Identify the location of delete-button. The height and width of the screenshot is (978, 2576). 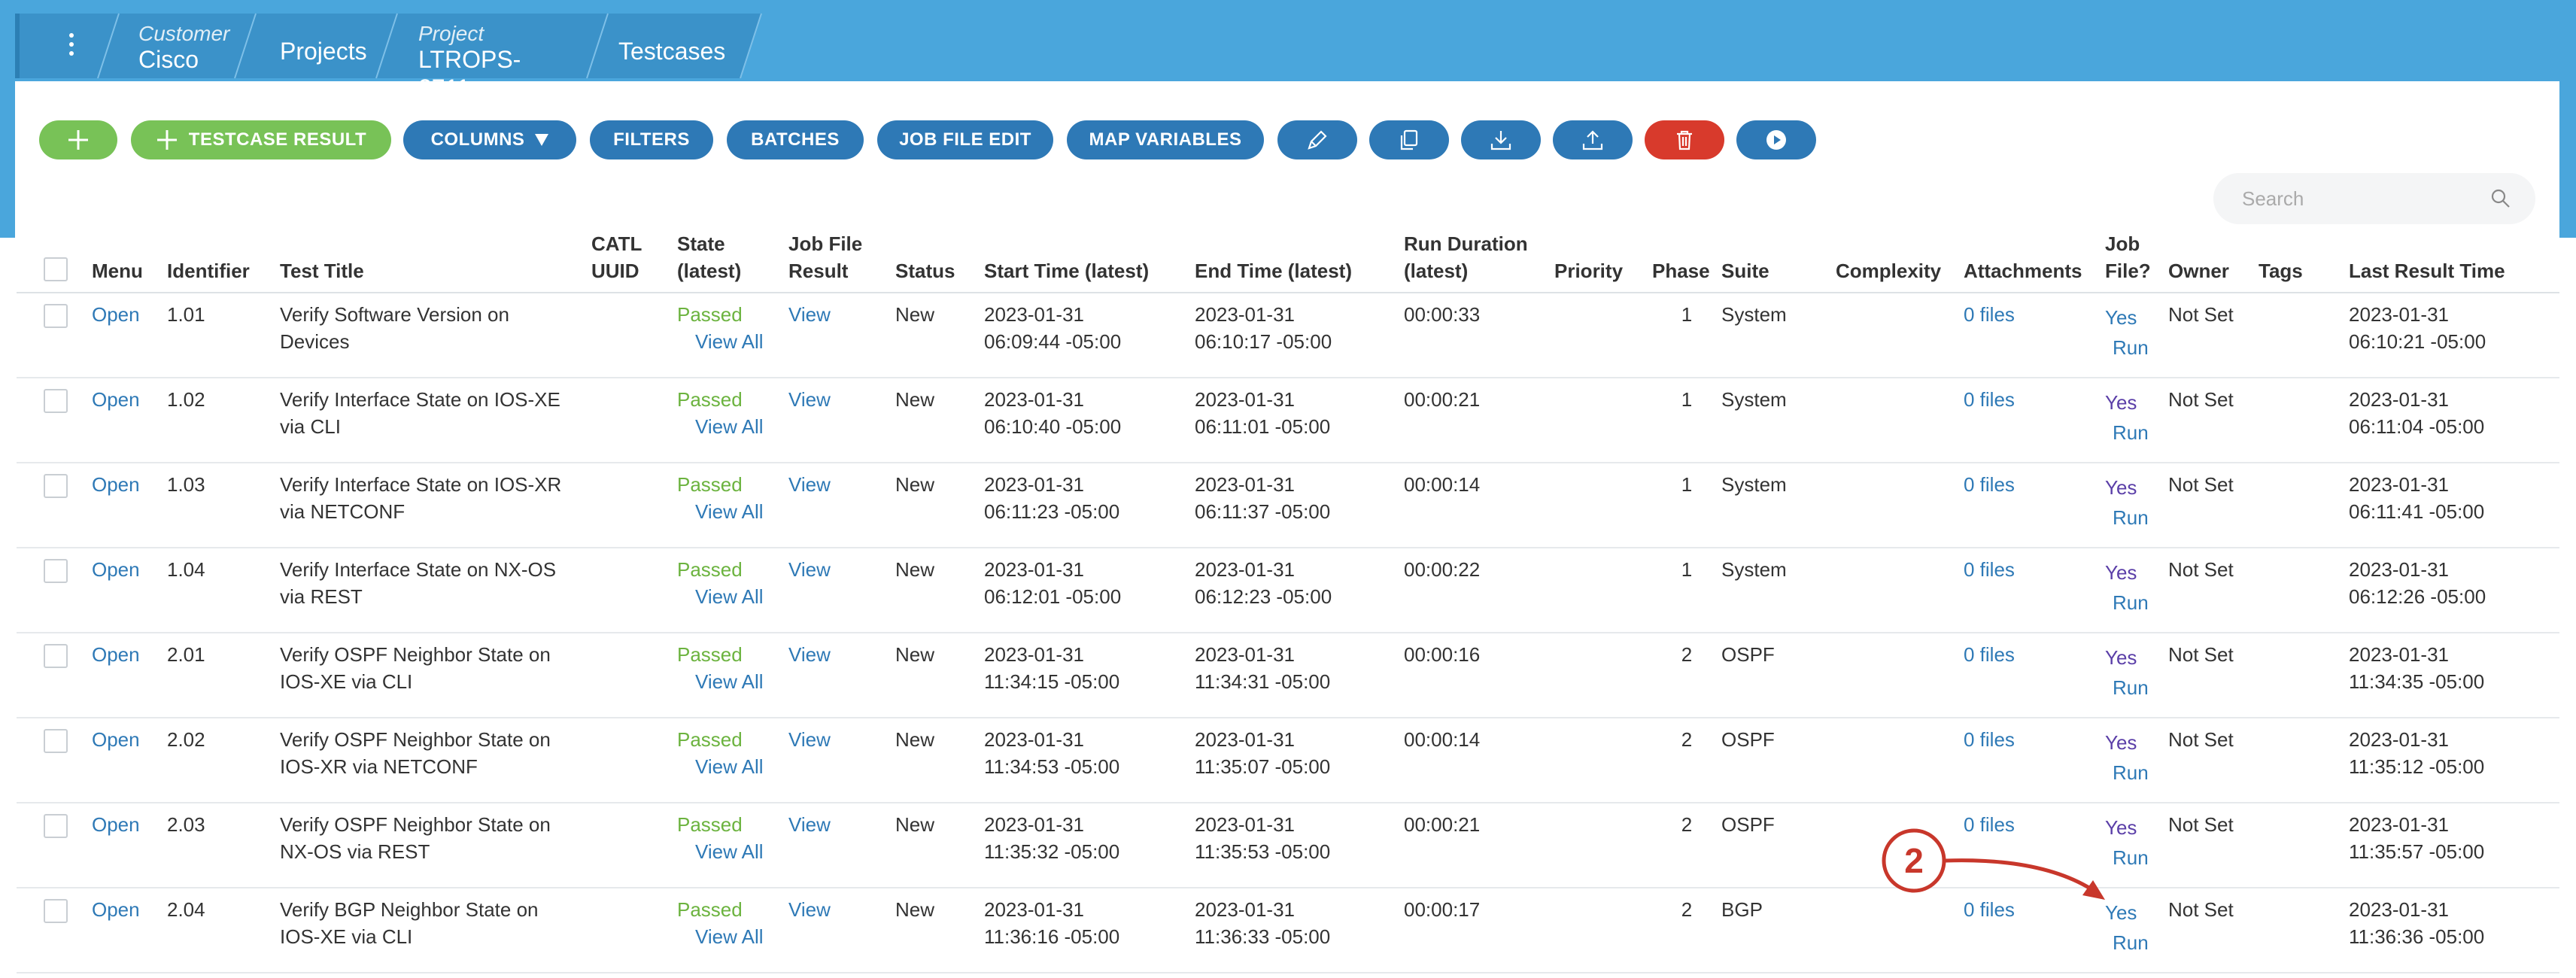
(1685, 139).